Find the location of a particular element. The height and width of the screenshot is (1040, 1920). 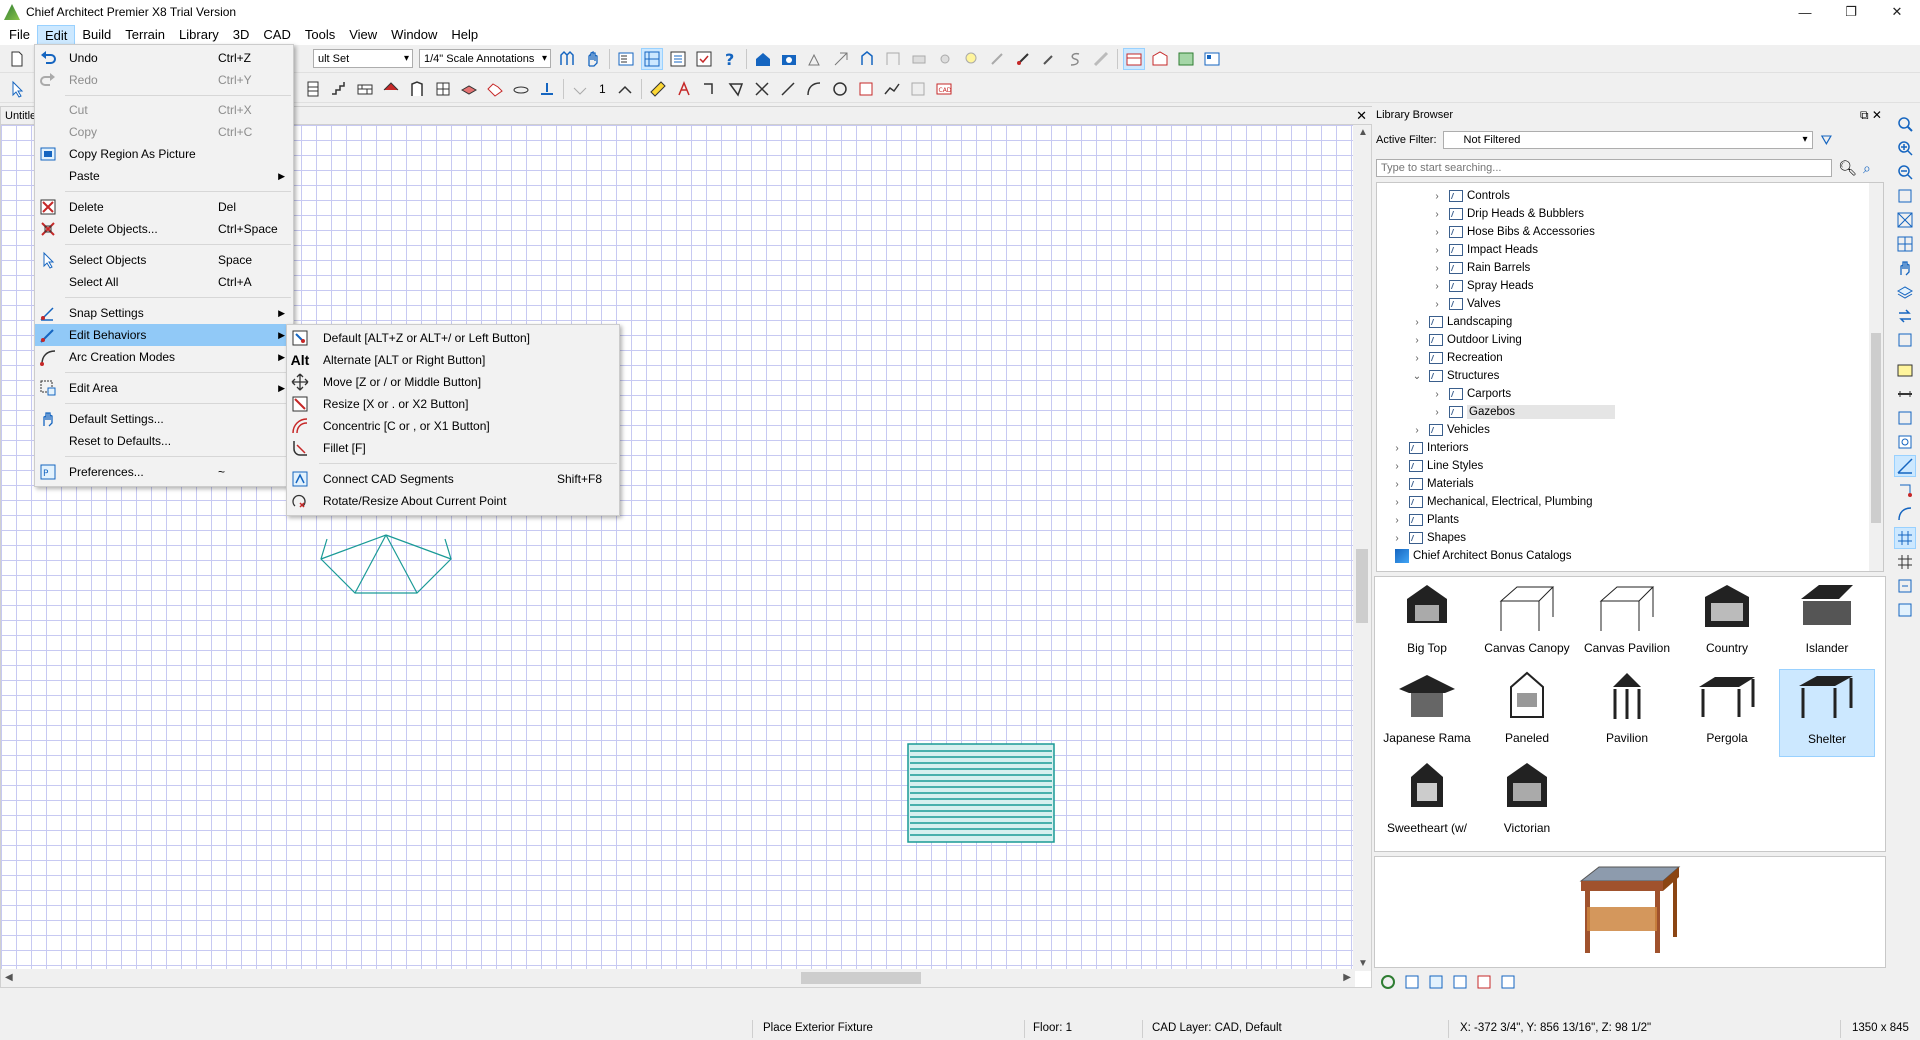

thumbnail-paneled: Paneled is located at coordinates (1527, 713).